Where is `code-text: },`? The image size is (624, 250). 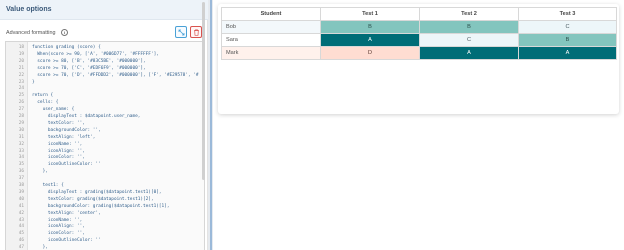
code-text: }, is located at coordinates (40, 247).